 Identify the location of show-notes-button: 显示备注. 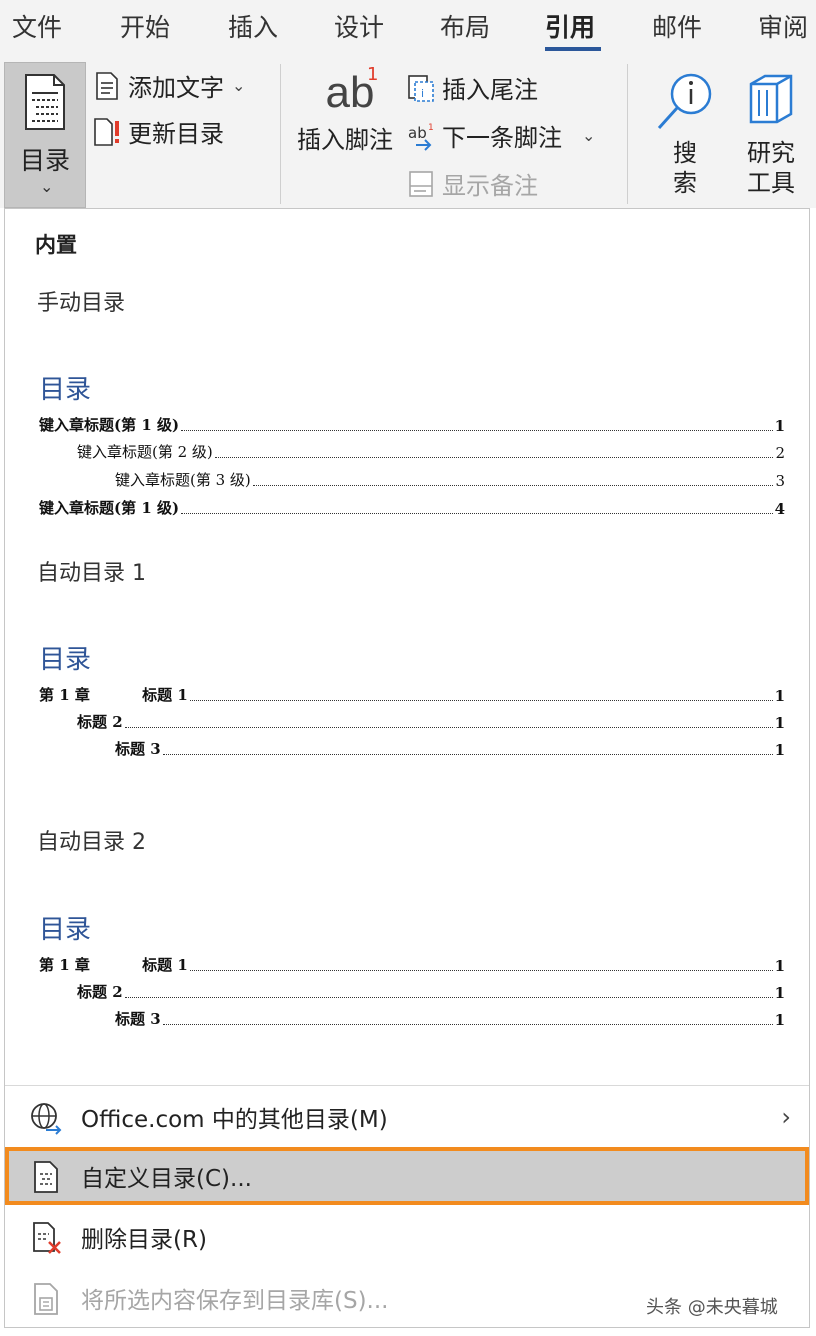
(472, 183).